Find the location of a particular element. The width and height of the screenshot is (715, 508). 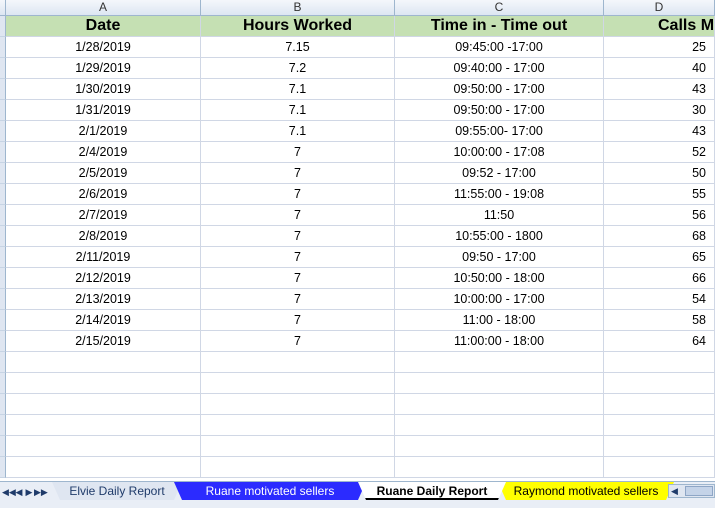

tab-elvie-daily-report: Elvie Daily Report is located at coordinates (117, 491).